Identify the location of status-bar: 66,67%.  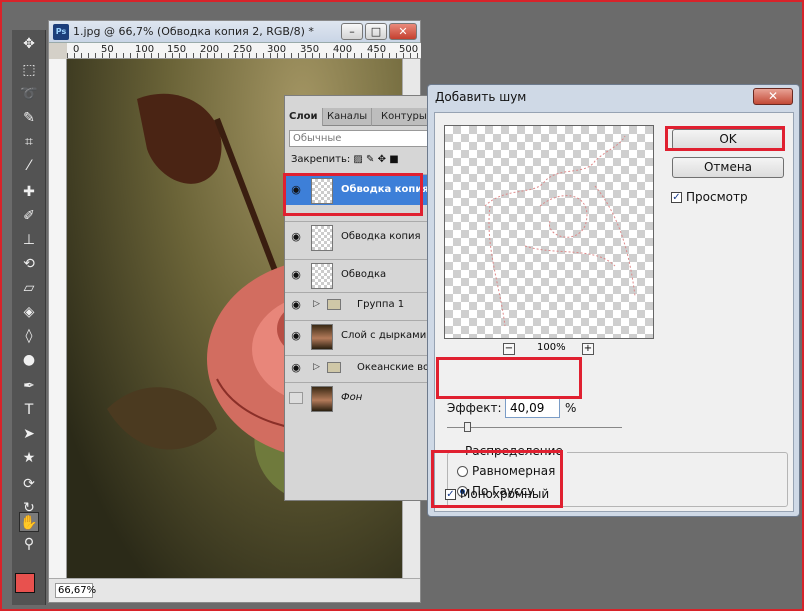
(234, 590).